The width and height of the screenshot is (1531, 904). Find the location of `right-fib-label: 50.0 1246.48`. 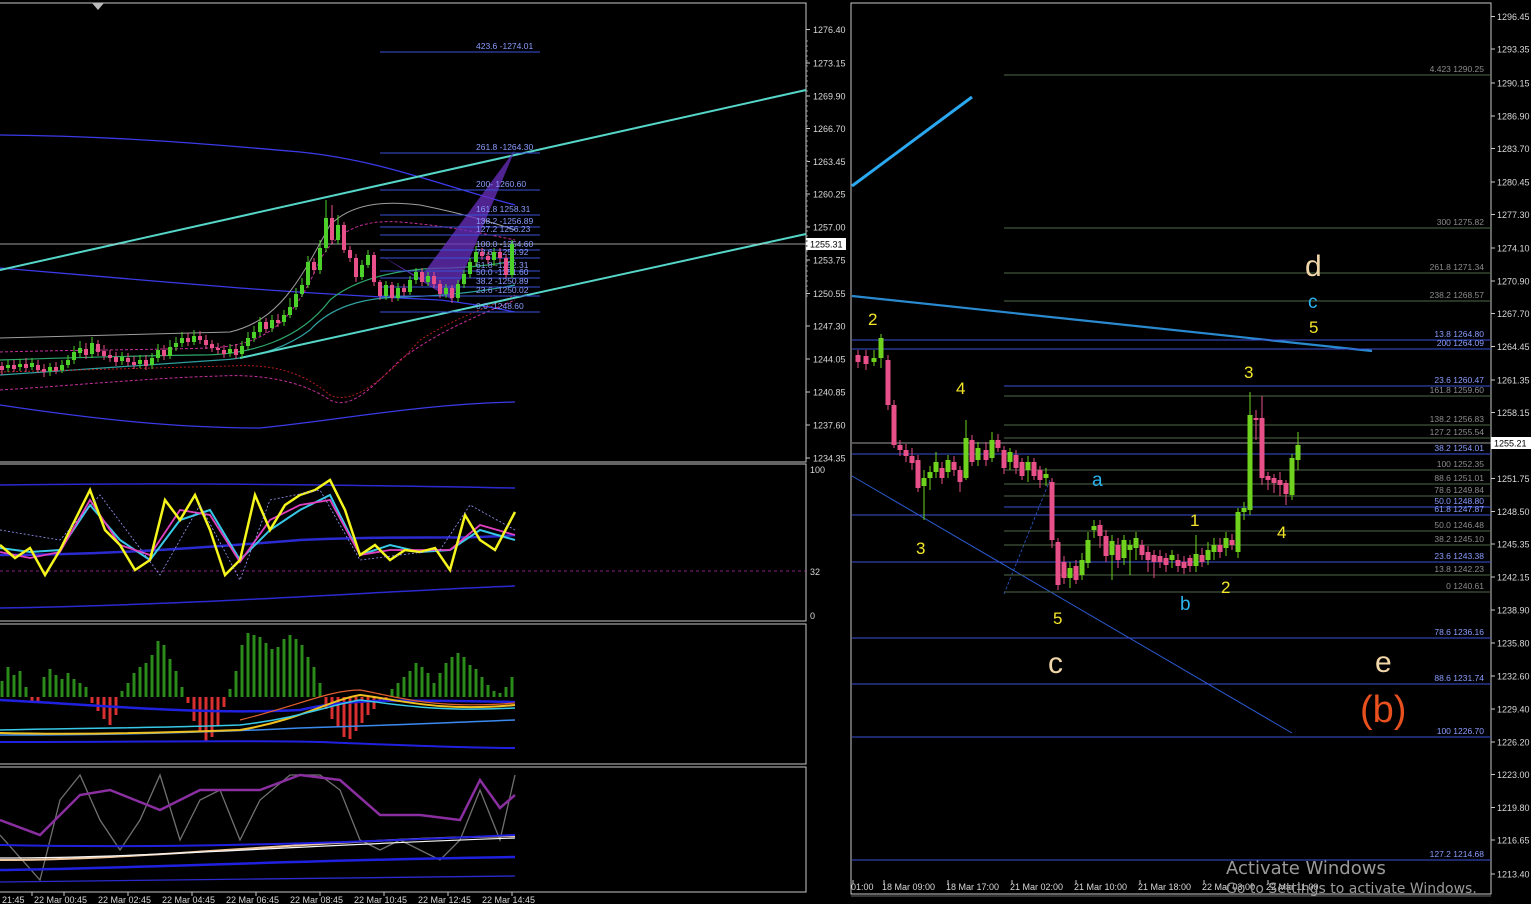

right-fib-label: 50.0 1246.48 is located at coordinates (1459, 525).